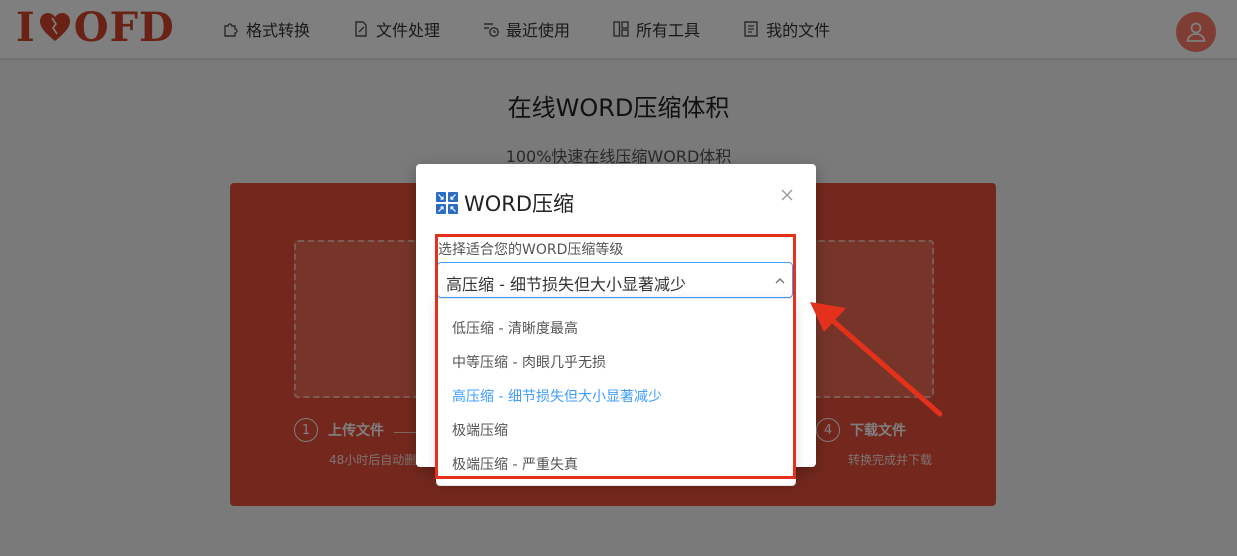  Describe the element at coordinates (616, 397) in the screenshot. I see `option-high: 高压缩 - 细节损失但大小显著减少` at that location.